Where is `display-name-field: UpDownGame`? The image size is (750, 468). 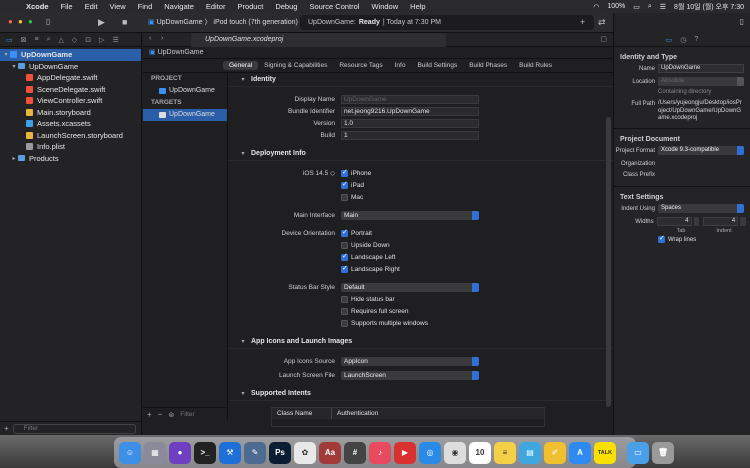 display-name-field: UpDownGame is located at coordinates (410, 99).